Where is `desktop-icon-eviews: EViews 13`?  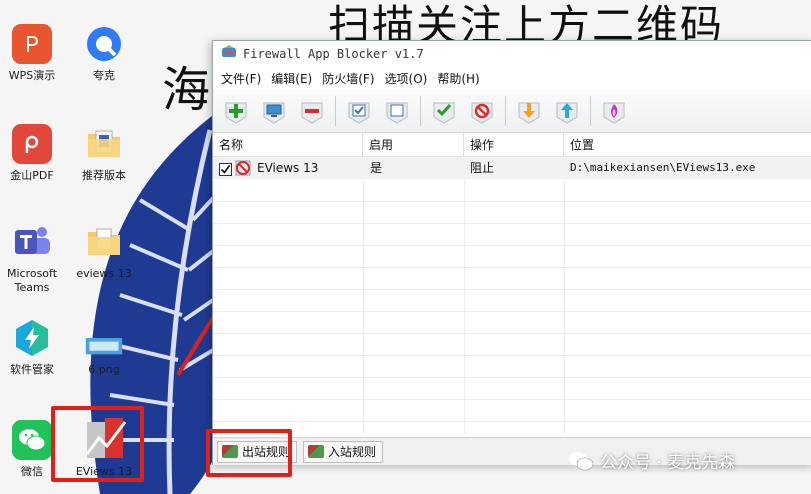 desktop-icon-eviews: EViews 13 is located at coordinates (104, 447).